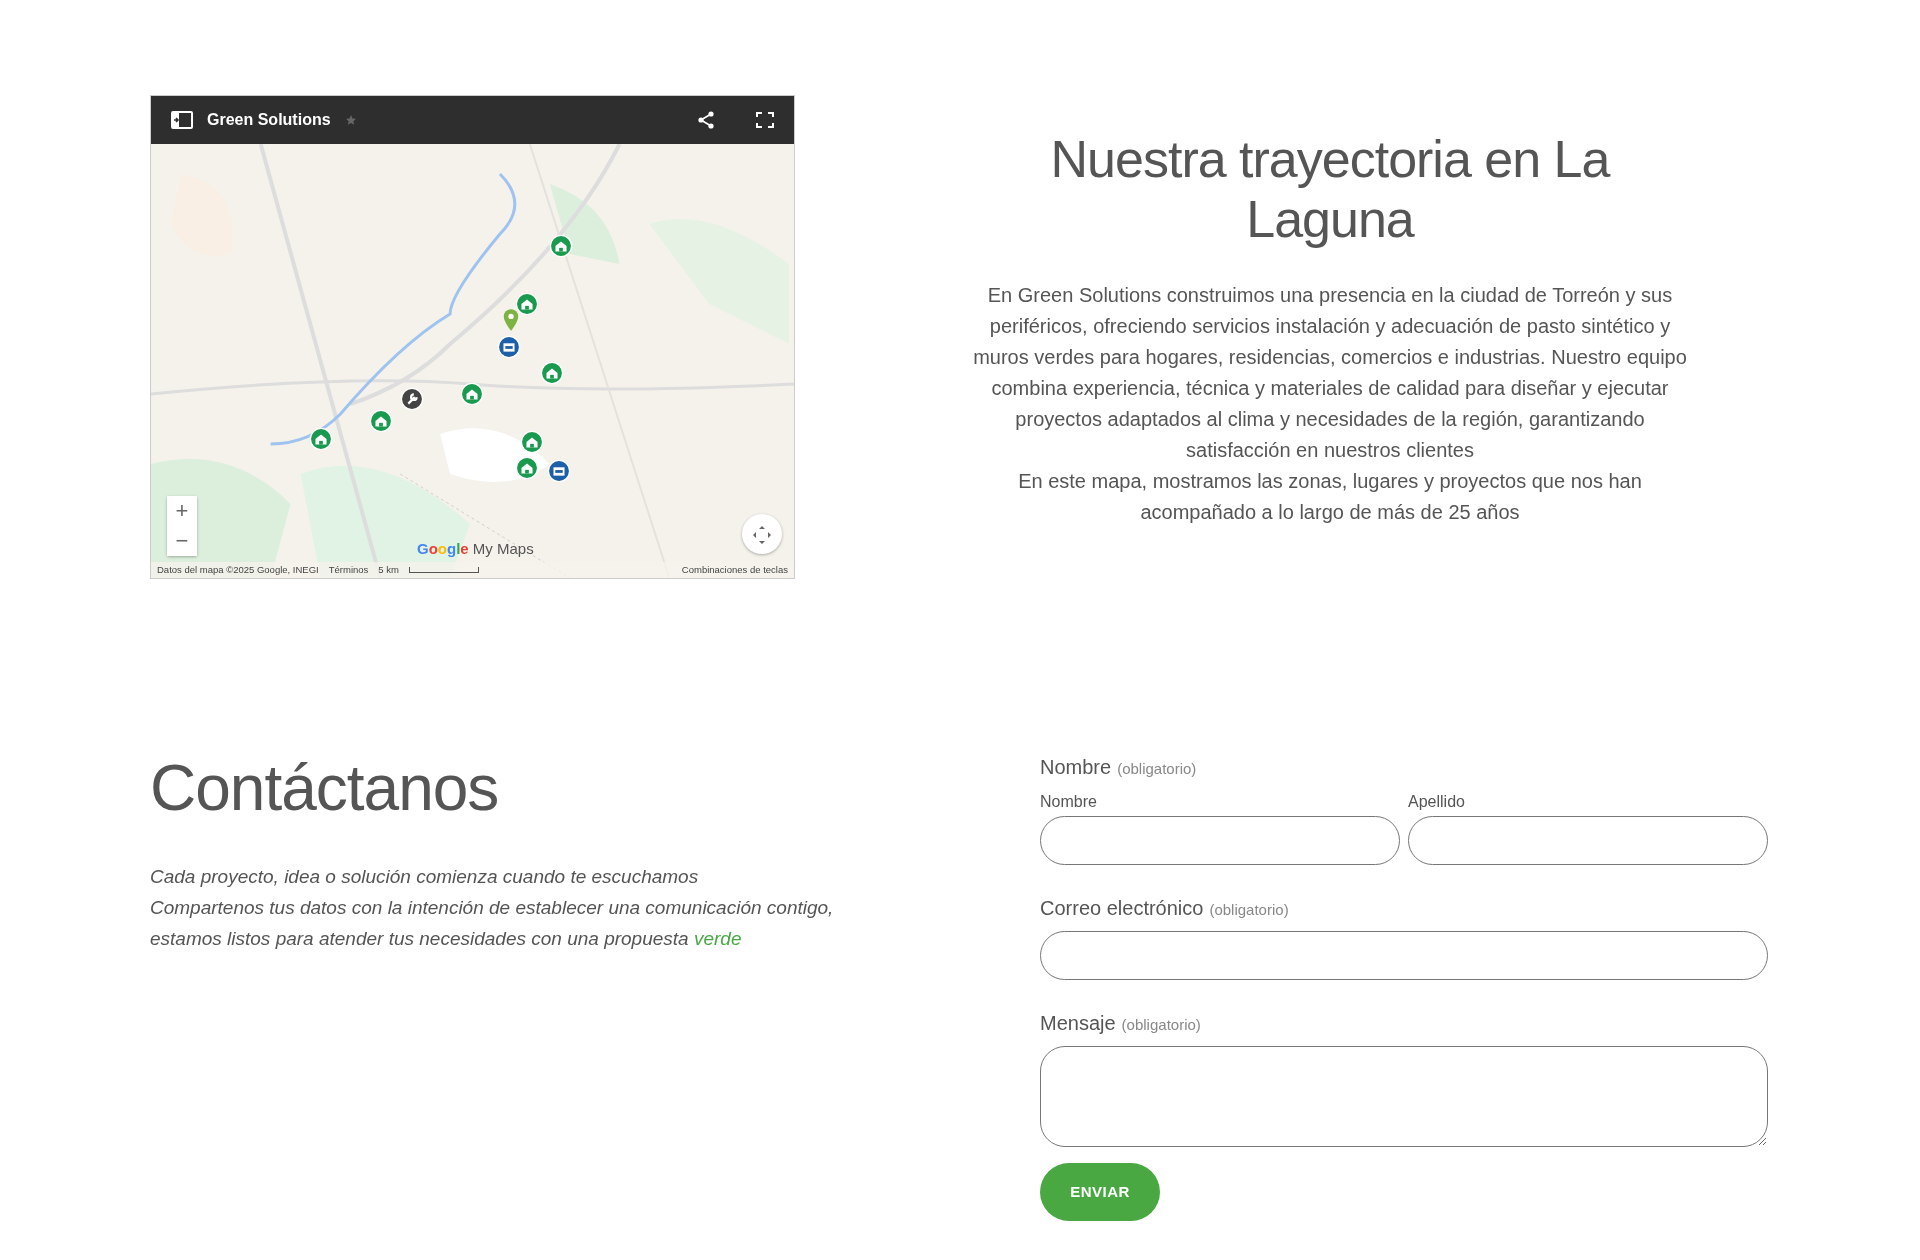  I want to click on sidebar-toggle-icon, so click(182, 120).